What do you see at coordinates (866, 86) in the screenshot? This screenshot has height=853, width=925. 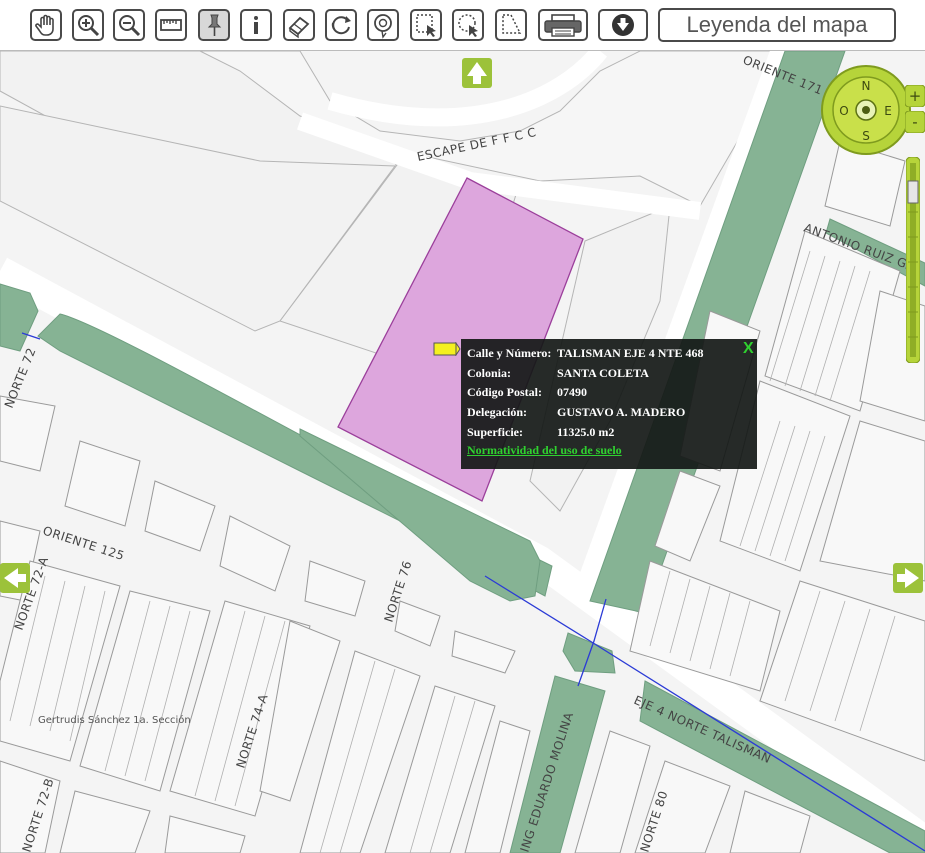 I see `compass-north-label: N` at bounding box center [866, 86].